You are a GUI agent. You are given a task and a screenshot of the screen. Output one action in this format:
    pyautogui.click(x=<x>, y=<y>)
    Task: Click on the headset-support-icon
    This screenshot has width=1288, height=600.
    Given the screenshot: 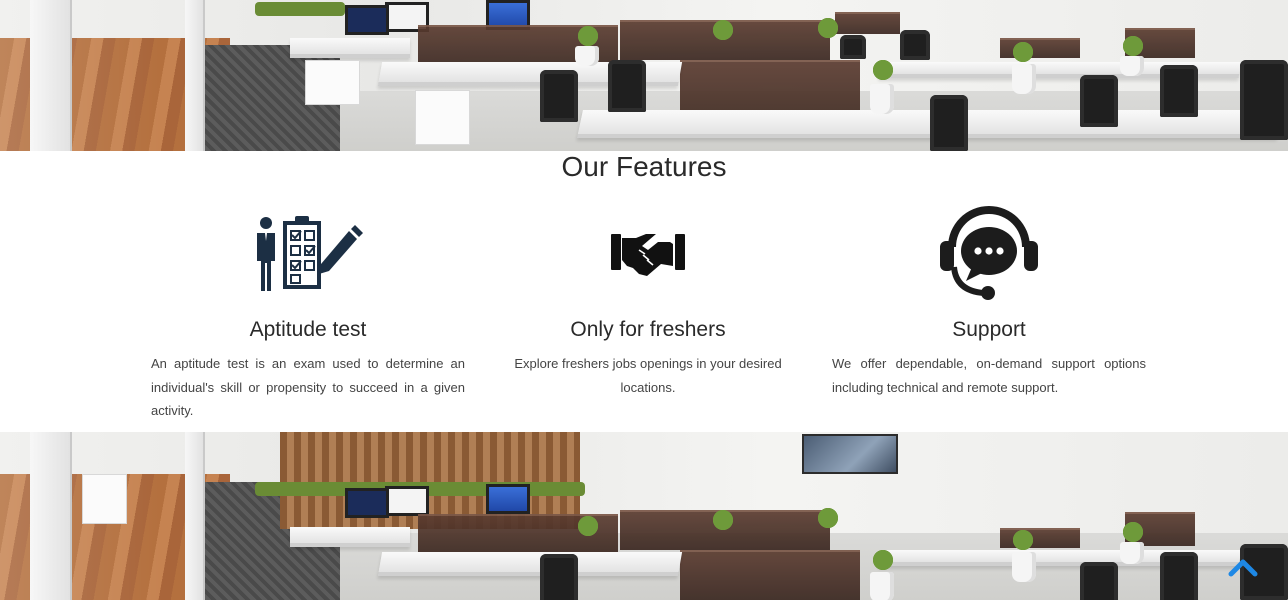 What is the action you would take?
    pyautogui.click(x=989, y=253)
    